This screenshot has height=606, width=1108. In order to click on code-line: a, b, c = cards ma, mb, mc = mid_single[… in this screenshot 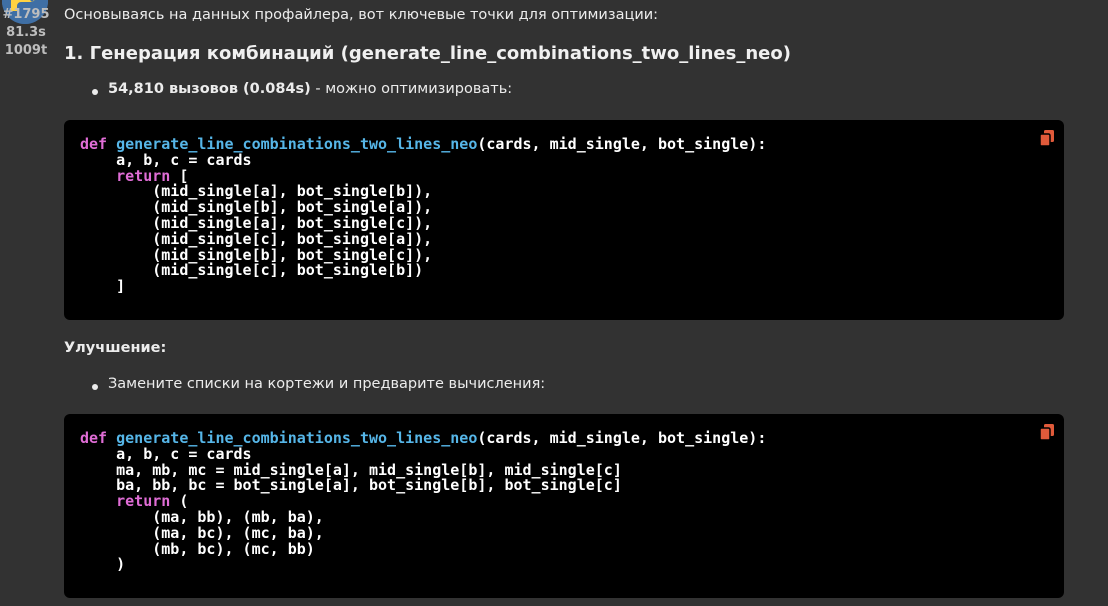, I will do `click(369, 469)`.